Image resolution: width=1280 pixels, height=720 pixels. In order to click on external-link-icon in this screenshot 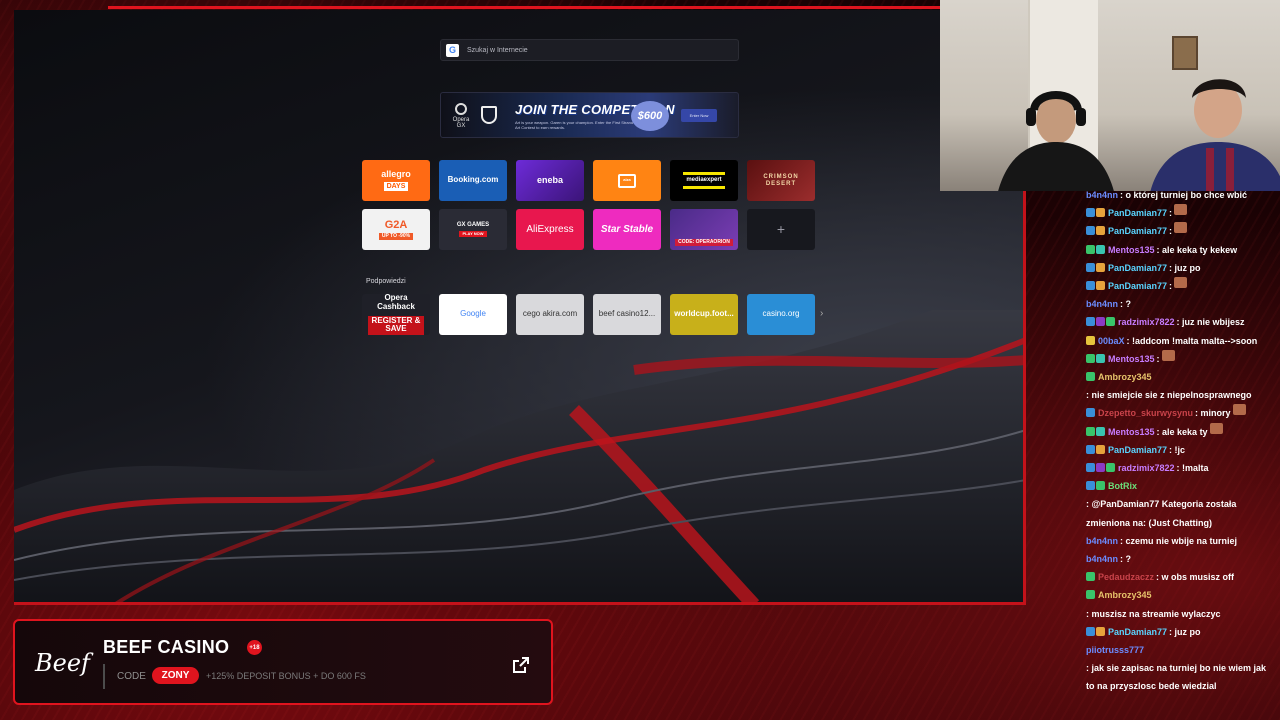, I will do `click(521, 665)`.